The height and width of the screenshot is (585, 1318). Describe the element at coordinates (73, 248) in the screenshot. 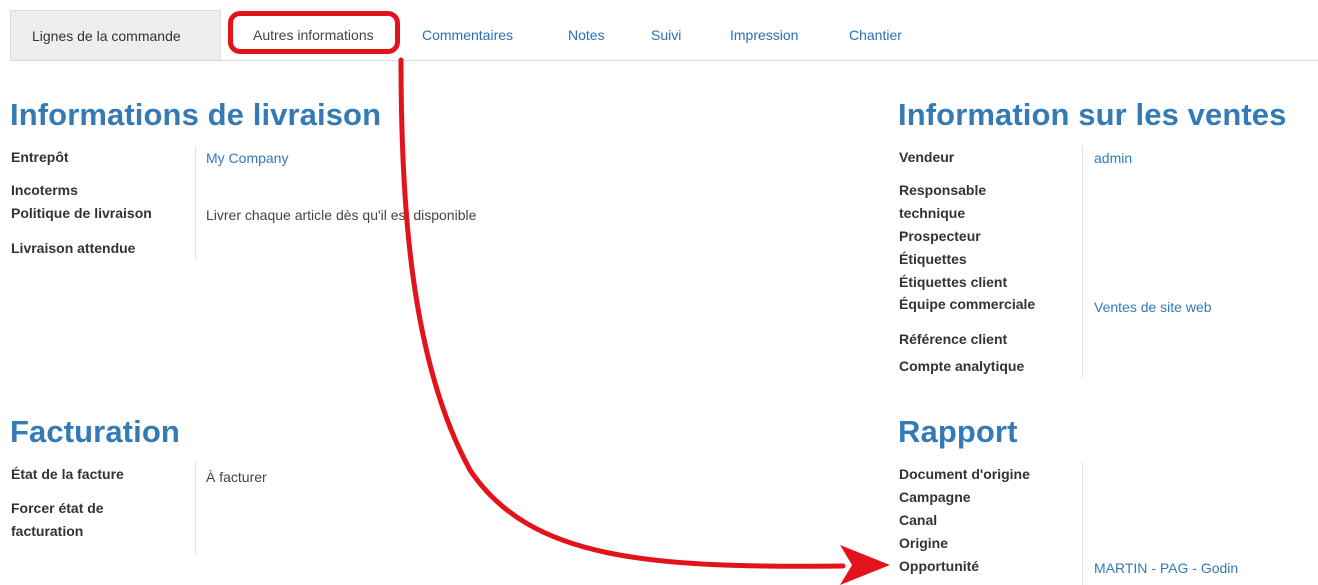

I see `expected-delivery-label: Livraison attendue` at that location.